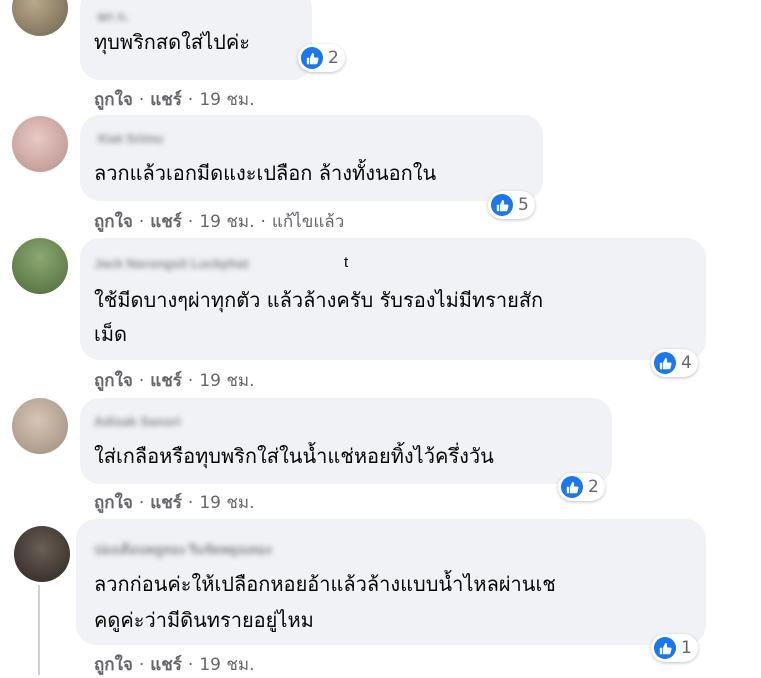 This screenshot has width=761, height=678. What do you see at coordinates (182, 549) in the screenshot?
I see `comment-author: ปองเดือนพลูทอง ริมจัดพยุณทอง` at bounding box center [182, 549].